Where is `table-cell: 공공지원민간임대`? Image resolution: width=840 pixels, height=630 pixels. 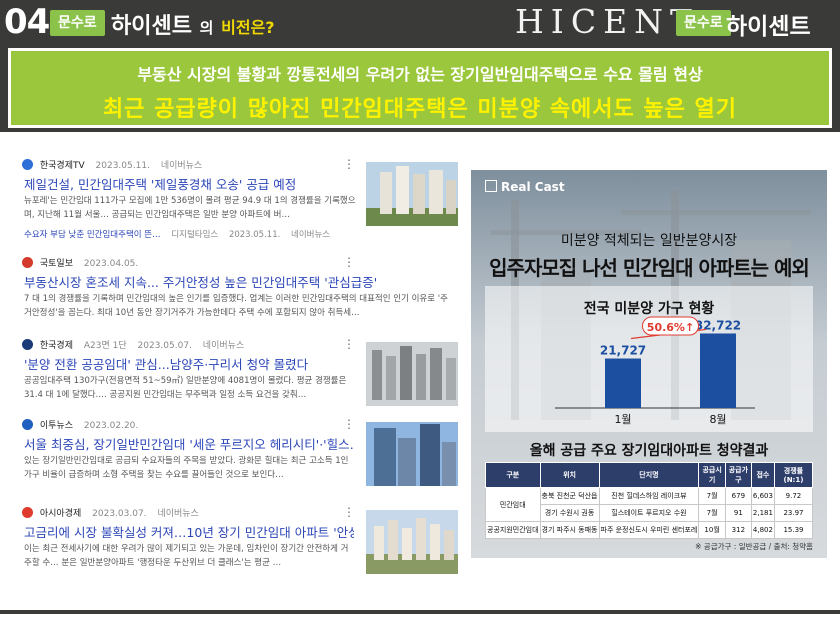 table-cell: 공공지원민간임대 is located at coordinates (513, 530).